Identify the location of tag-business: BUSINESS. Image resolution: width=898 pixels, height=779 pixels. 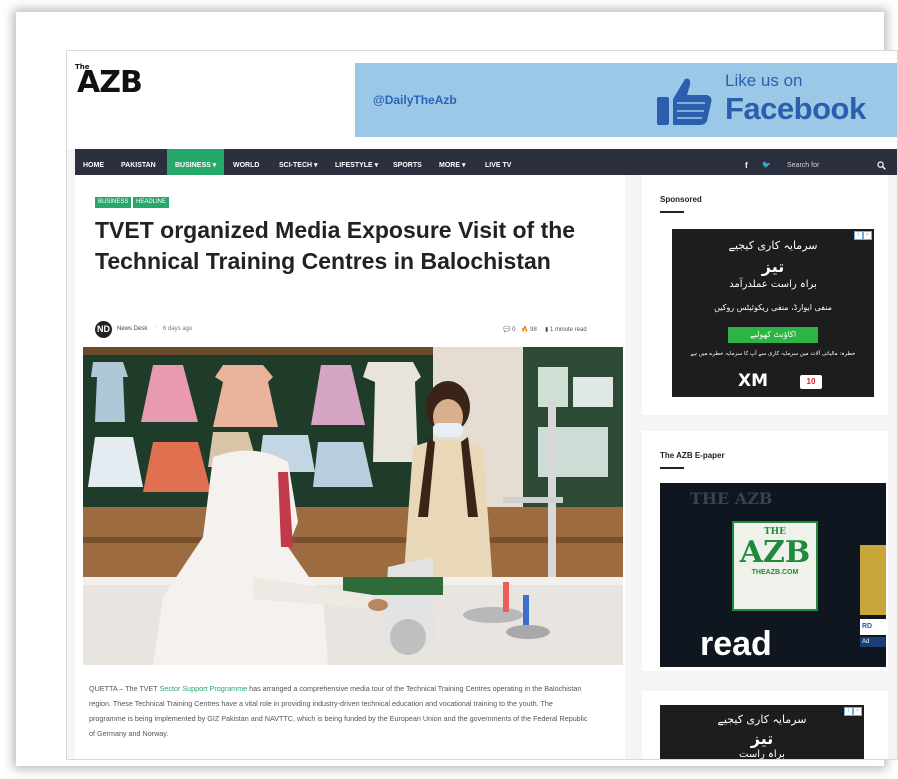
(113, 202).